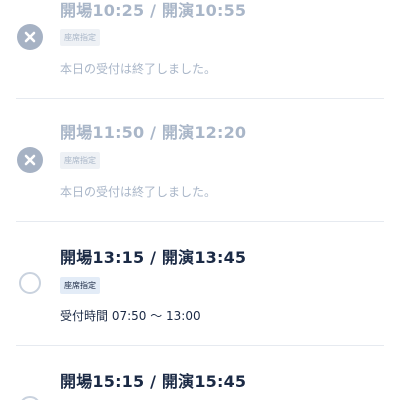 The width and height of the screenshot is (400, 400). Describe the element at coordinates (153, 132) in the screenshot. I see `session-time: 開場11:50 / 開演12:20` at that location.